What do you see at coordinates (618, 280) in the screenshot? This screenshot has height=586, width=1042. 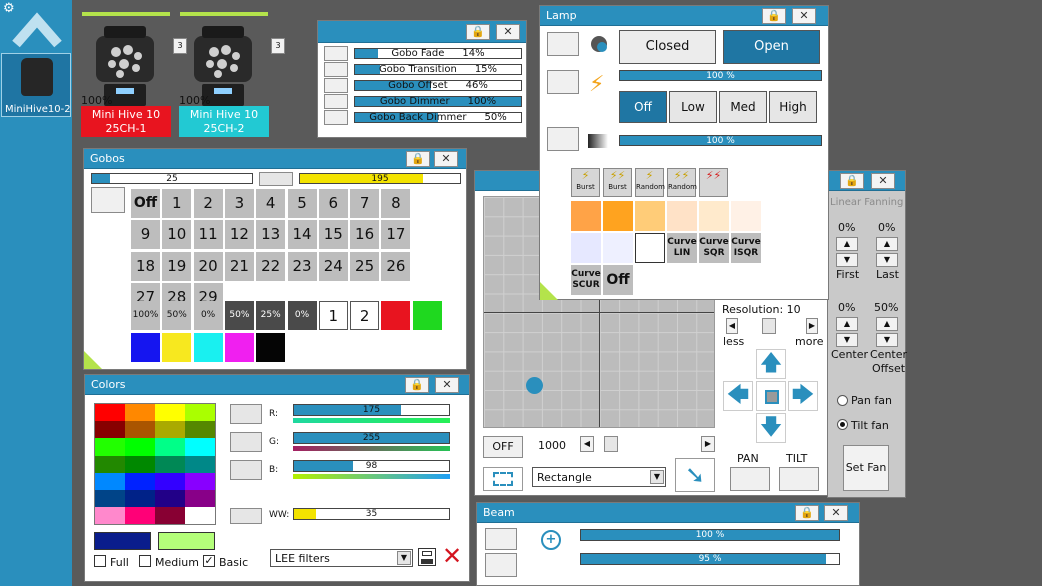 I see `lamp-off-button: Off` at bounding box center [618, 280].